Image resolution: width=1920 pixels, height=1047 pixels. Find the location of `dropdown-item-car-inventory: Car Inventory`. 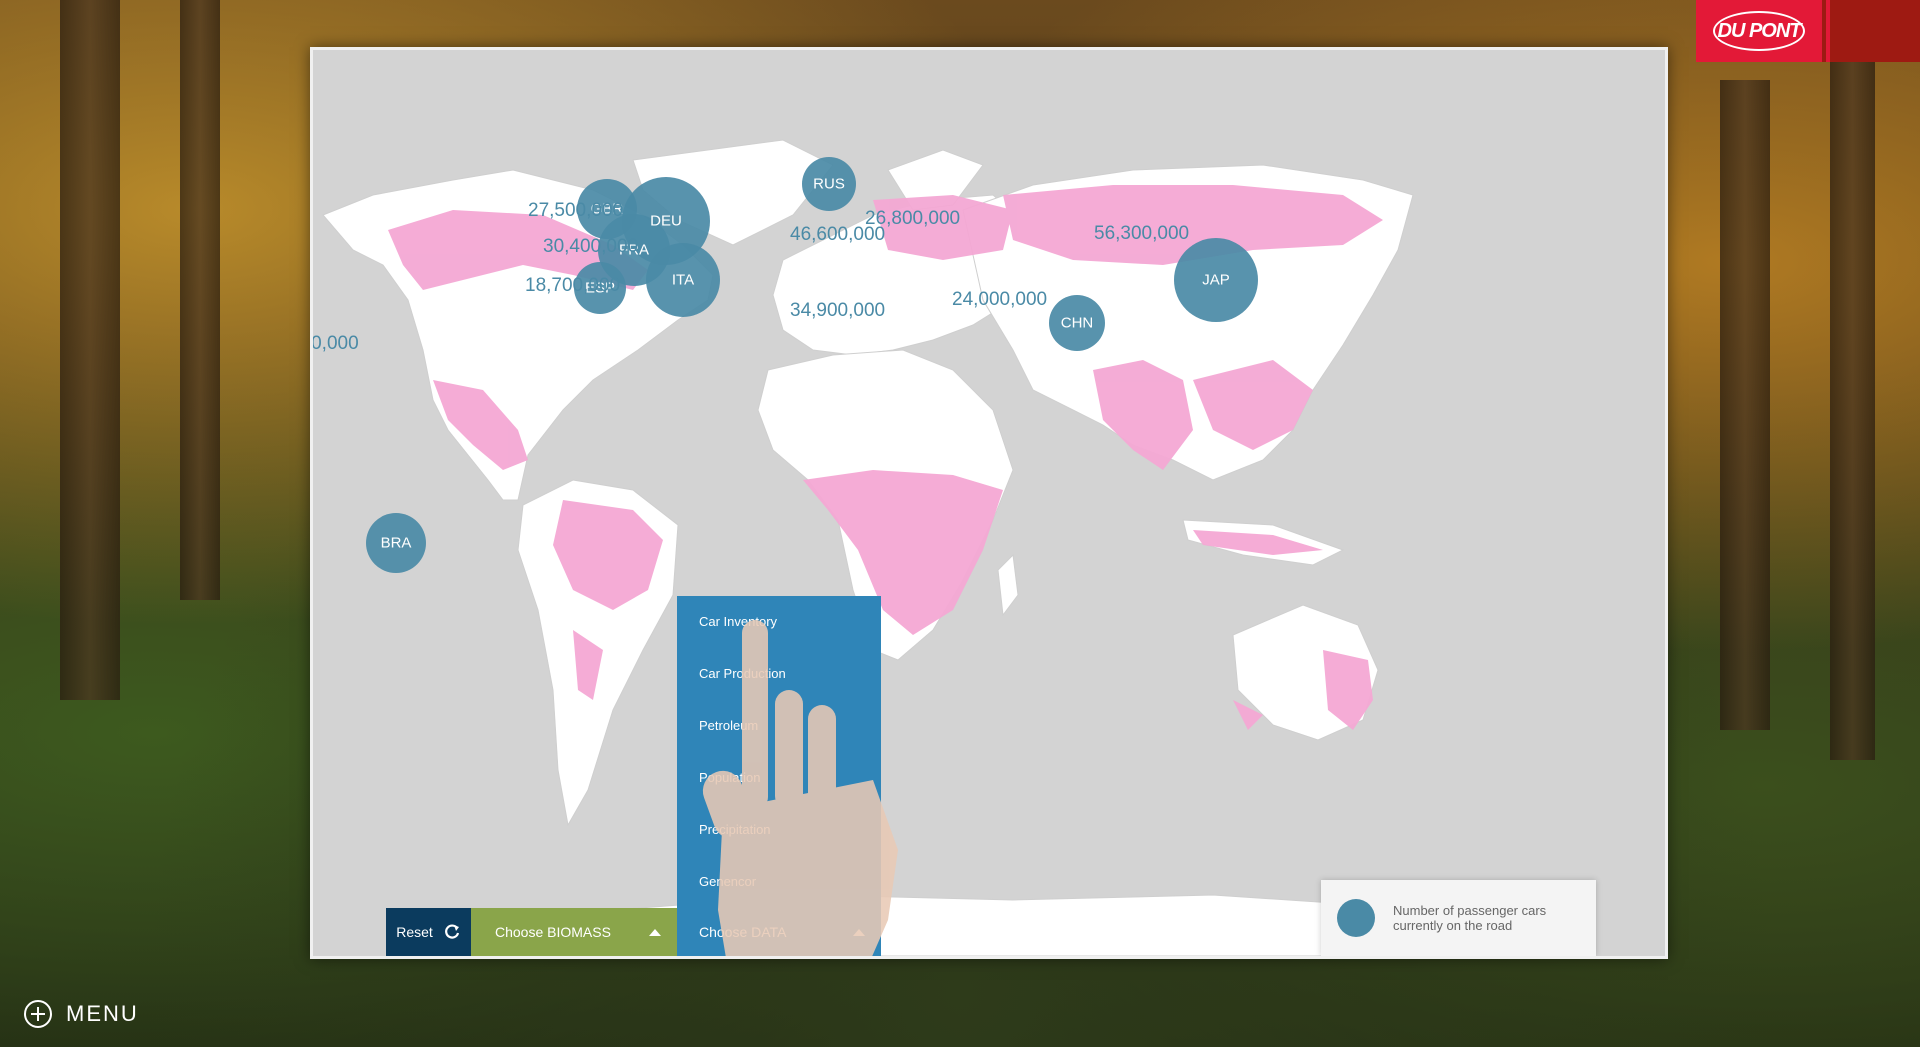

dropdown-item-car-inventory: Car Inventory is located at coordinates (779, 622).